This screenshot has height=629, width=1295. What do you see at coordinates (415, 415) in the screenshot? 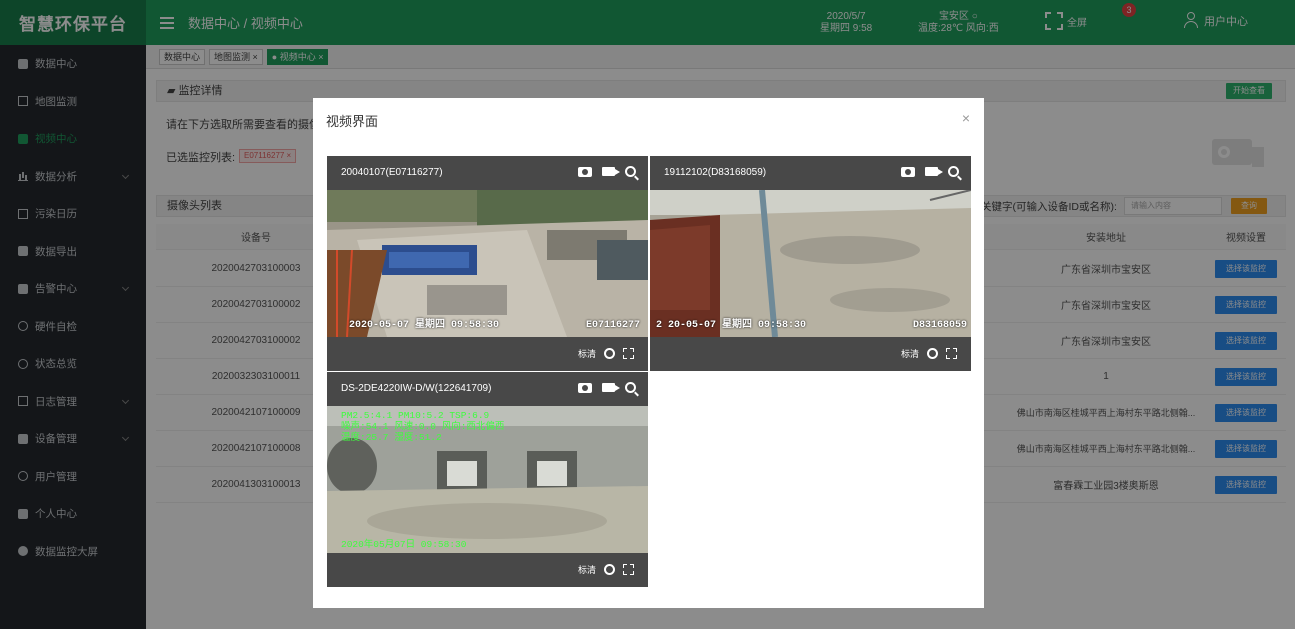
I see `sensor-readings-1: PM2.5:4.1 PM10:5.2 TSP:6.9` at bounding box center [415, 415].